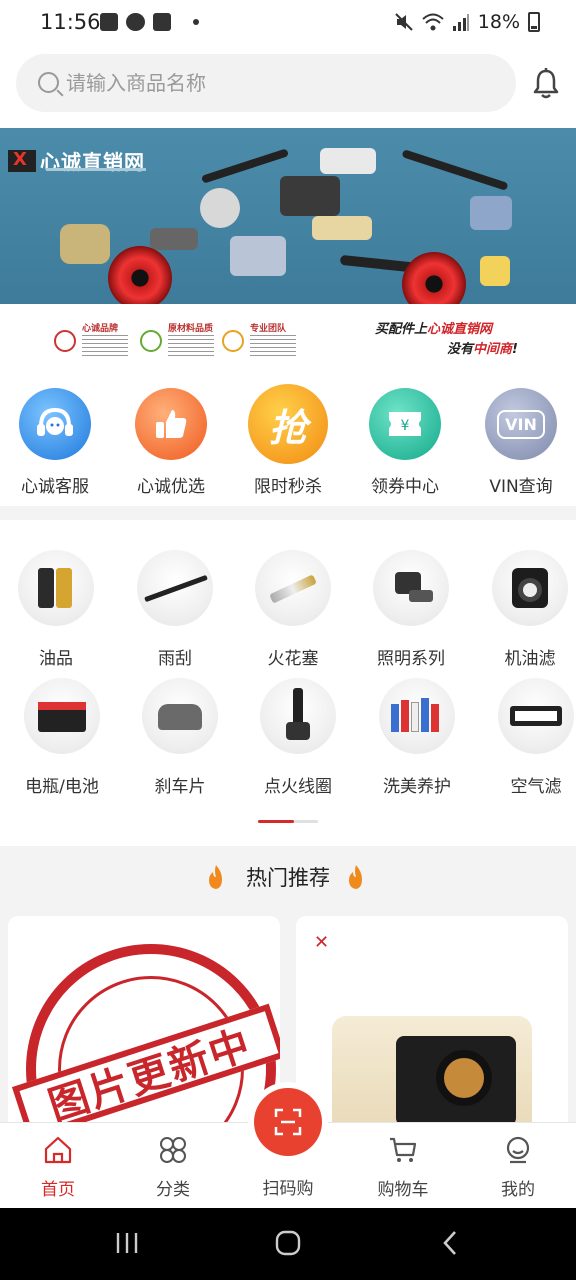 The image size is (576, 1280). I want to click on slogan-2-highlight: 中间商, so click(493, 349).